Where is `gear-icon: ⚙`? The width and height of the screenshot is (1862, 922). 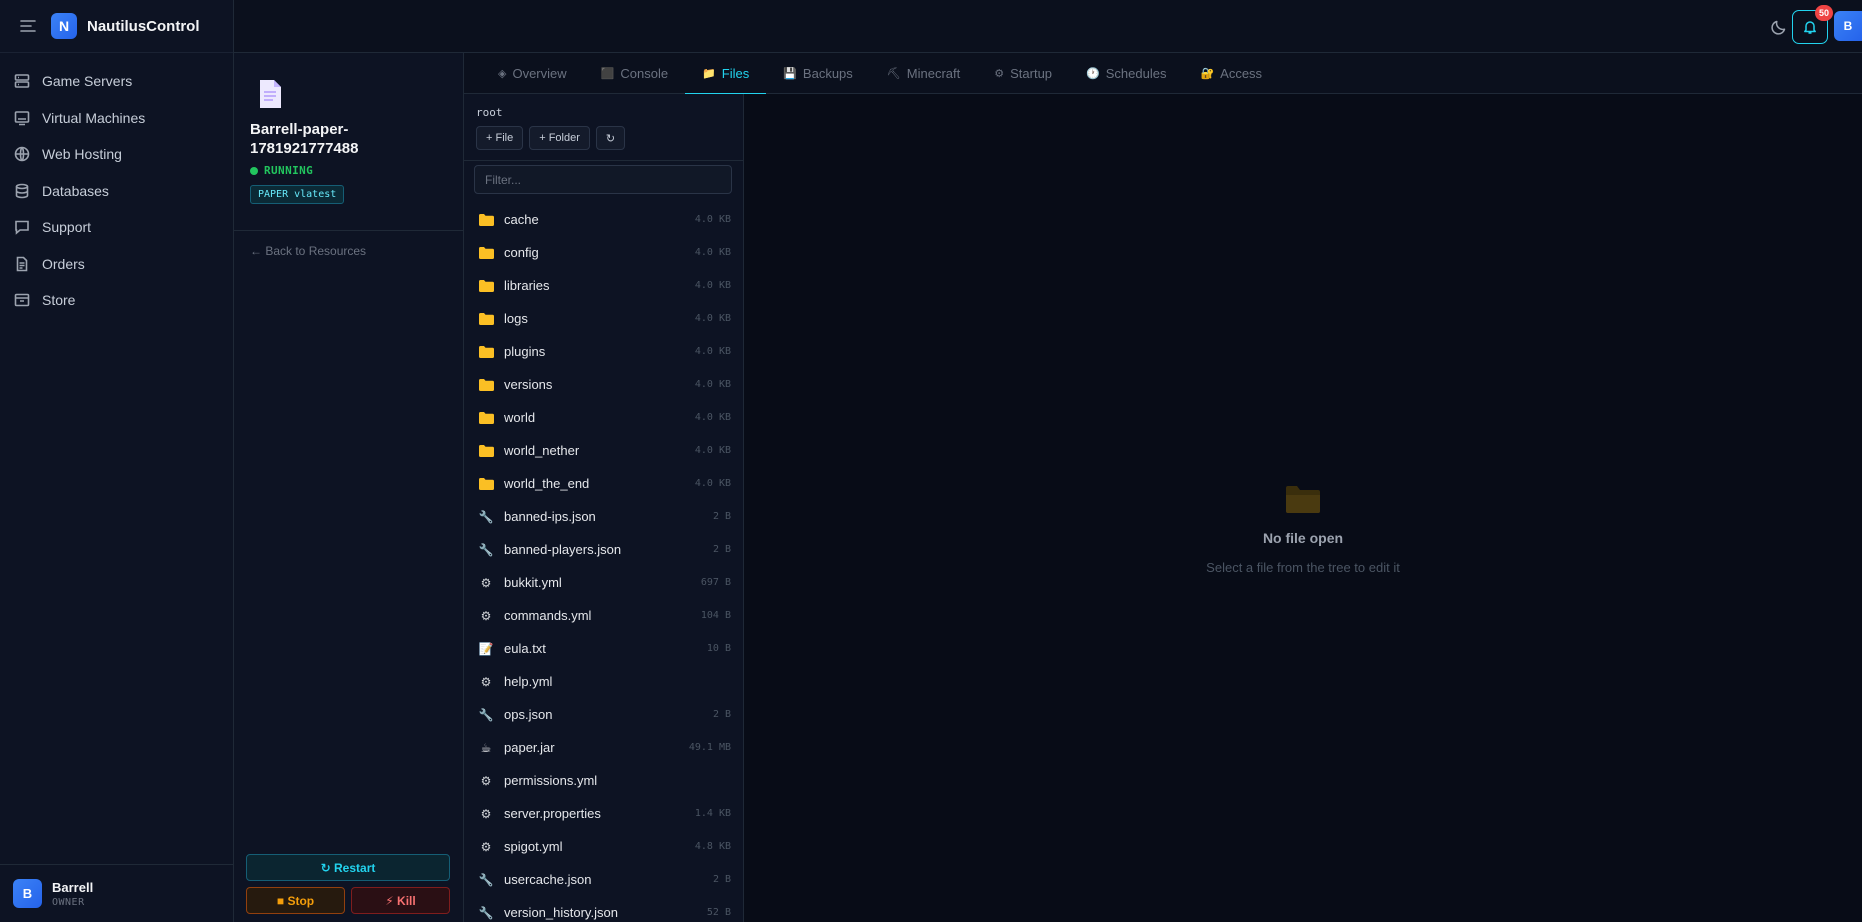
gear-icon: ⚙ is located at coordinates (486, 780).